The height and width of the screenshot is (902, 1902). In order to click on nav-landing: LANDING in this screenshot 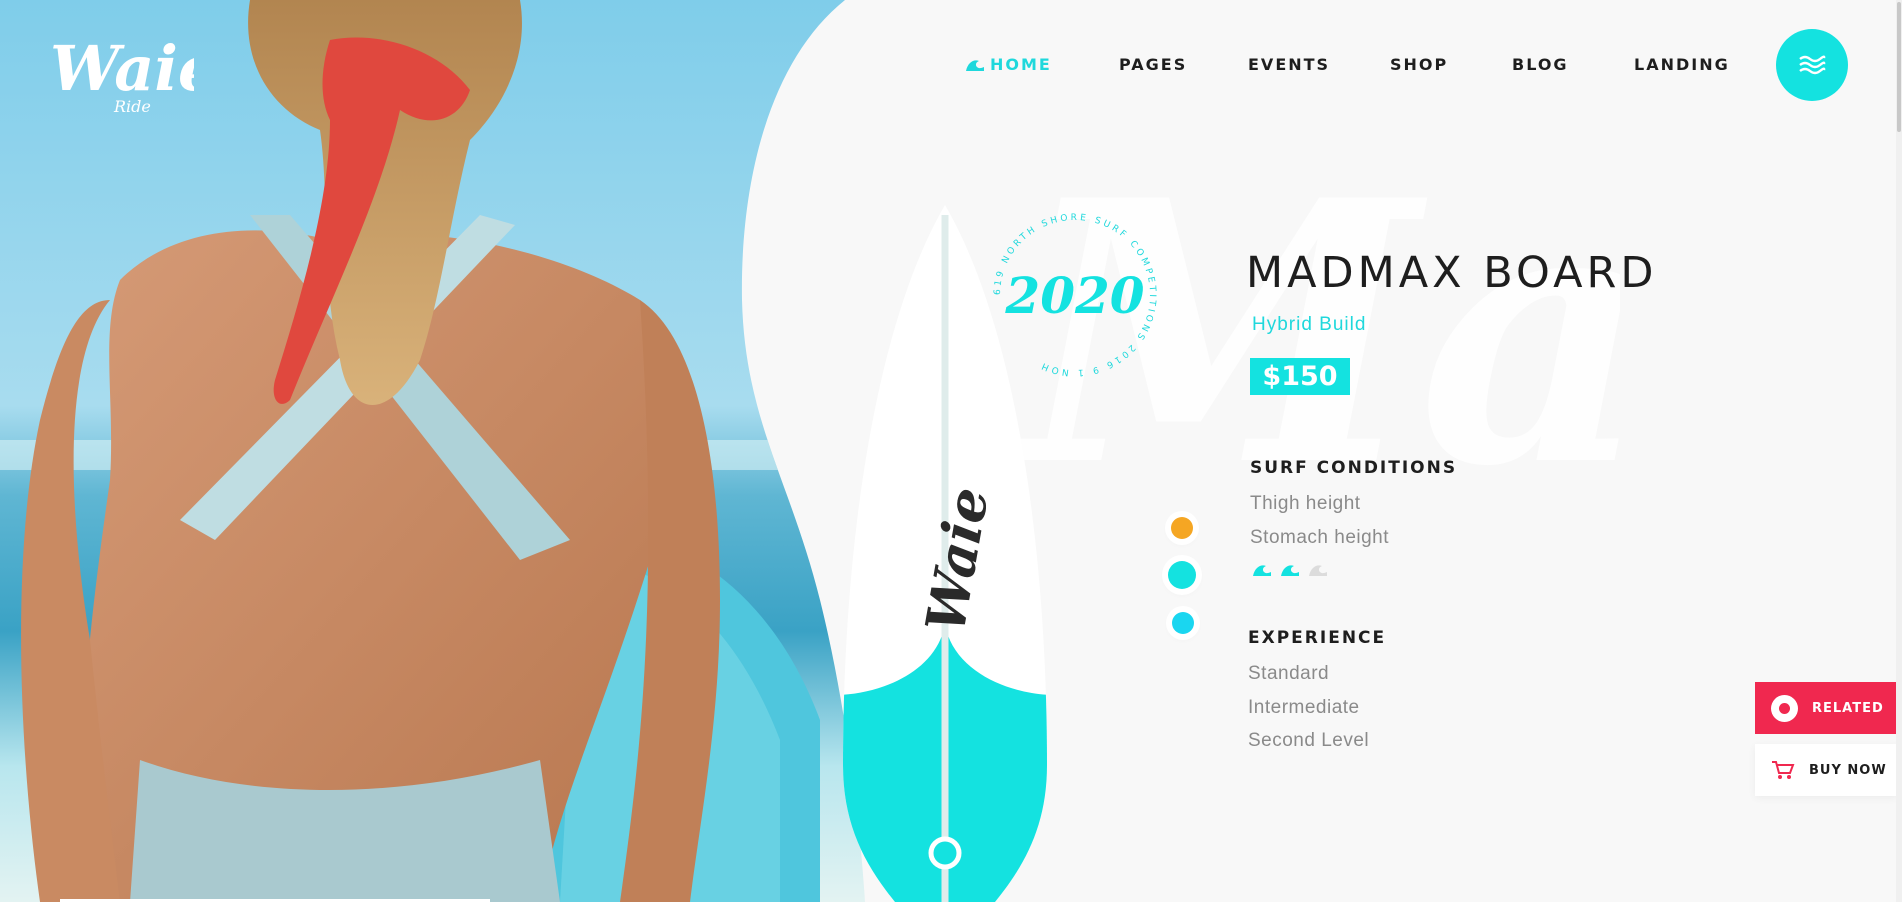, I will do `click(1682, 64)`.